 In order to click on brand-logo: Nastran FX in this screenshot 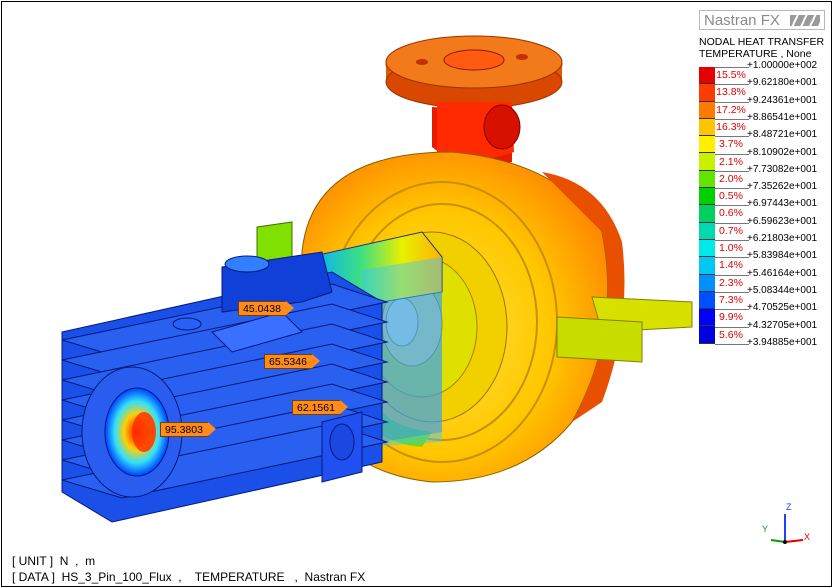, I will do `click(762, 20)`.